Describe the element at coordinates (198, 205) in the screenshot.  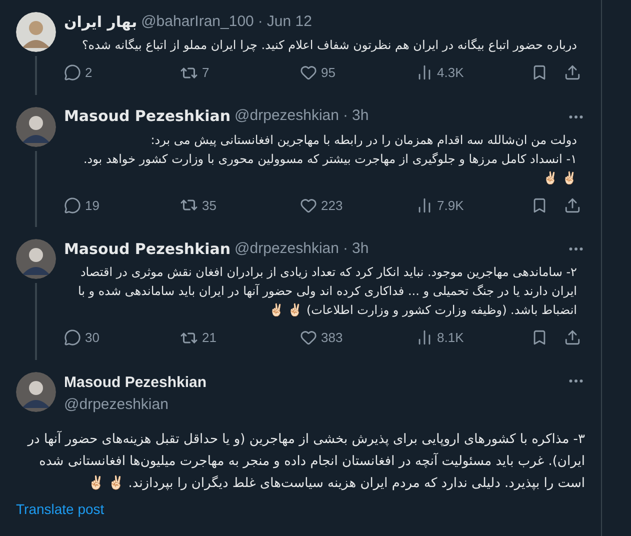
I see `repost-button: 35` at that location.